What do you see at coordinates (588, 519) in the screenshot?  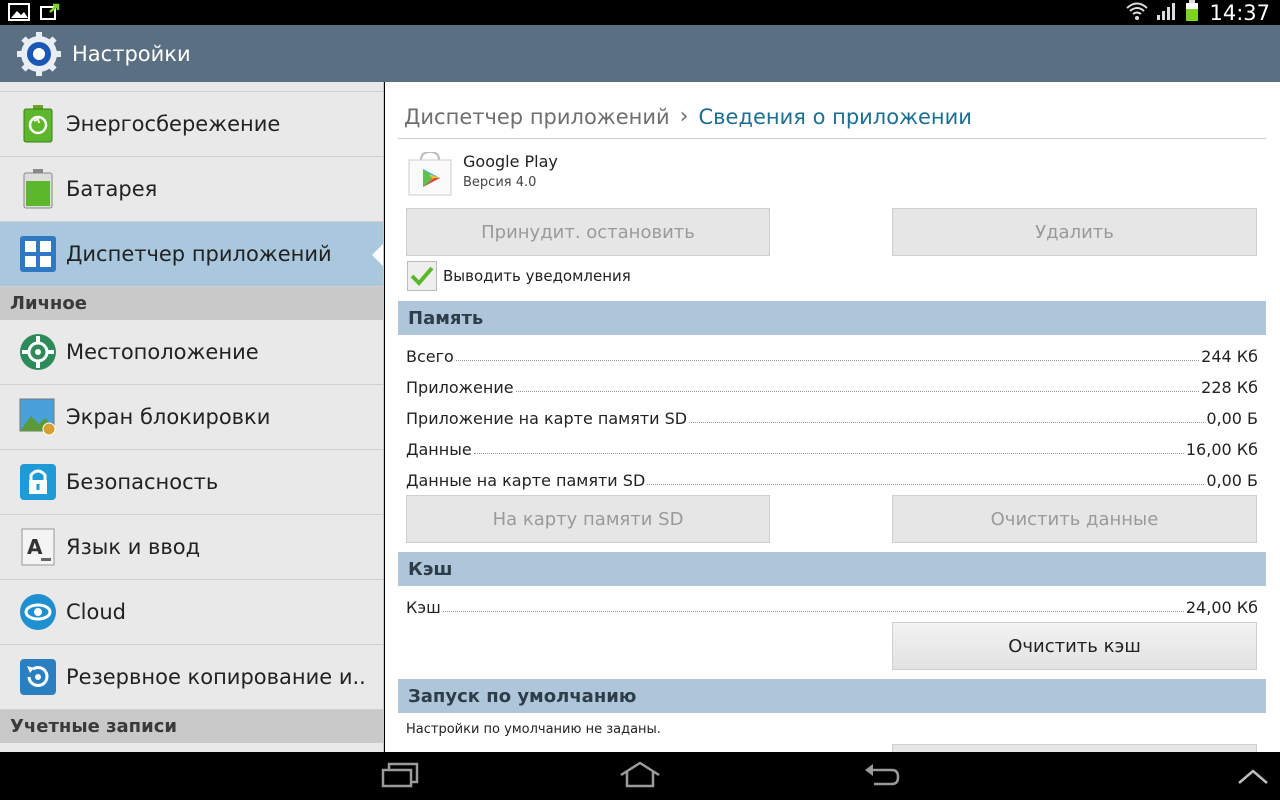 I see `move-to-sd-button: На карту памяти SD` at bounding box center [588, 519].